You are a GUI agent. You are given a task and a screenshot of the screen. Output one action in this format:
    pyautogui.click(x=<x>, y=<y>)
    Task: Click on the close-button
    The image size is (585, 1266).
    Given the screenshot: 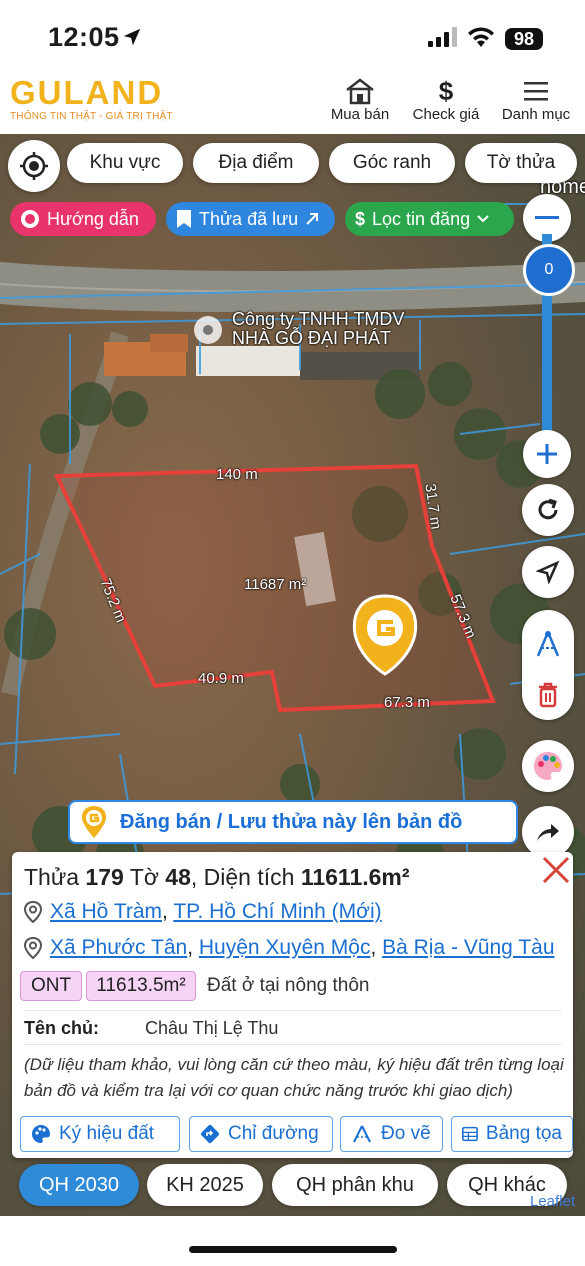 What is the action you would take?
    pyautogui.click(x=556, y=872)
    